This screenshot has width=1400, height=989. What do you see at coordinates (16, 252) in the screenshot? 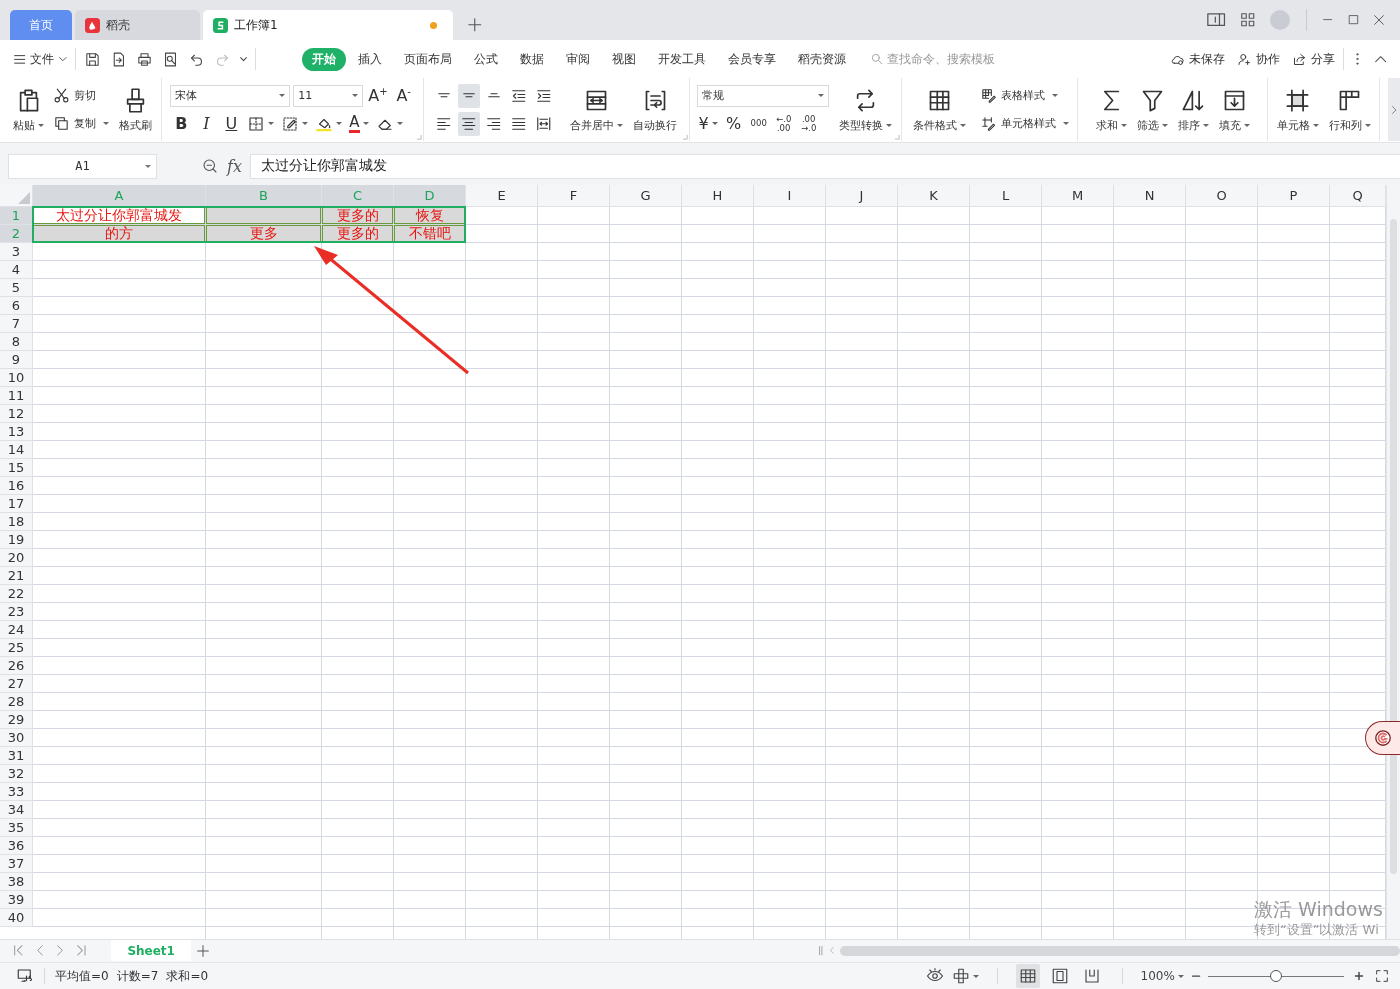
I see `row-header: 3` at bounding box center [16, 252].